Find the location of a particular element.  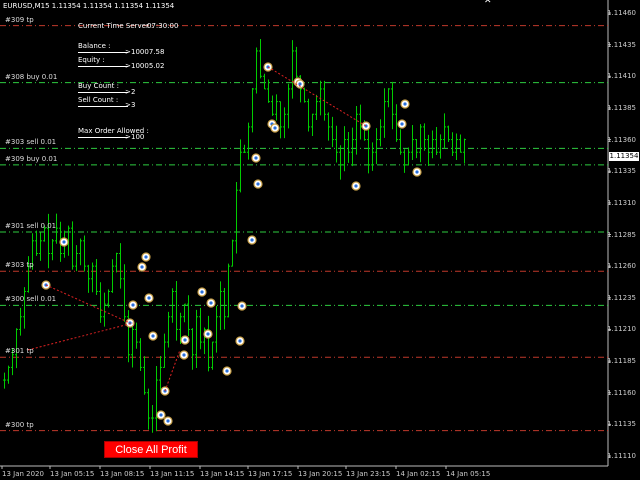

equity-value: 10005.02 is located at coordinates (148, 66).